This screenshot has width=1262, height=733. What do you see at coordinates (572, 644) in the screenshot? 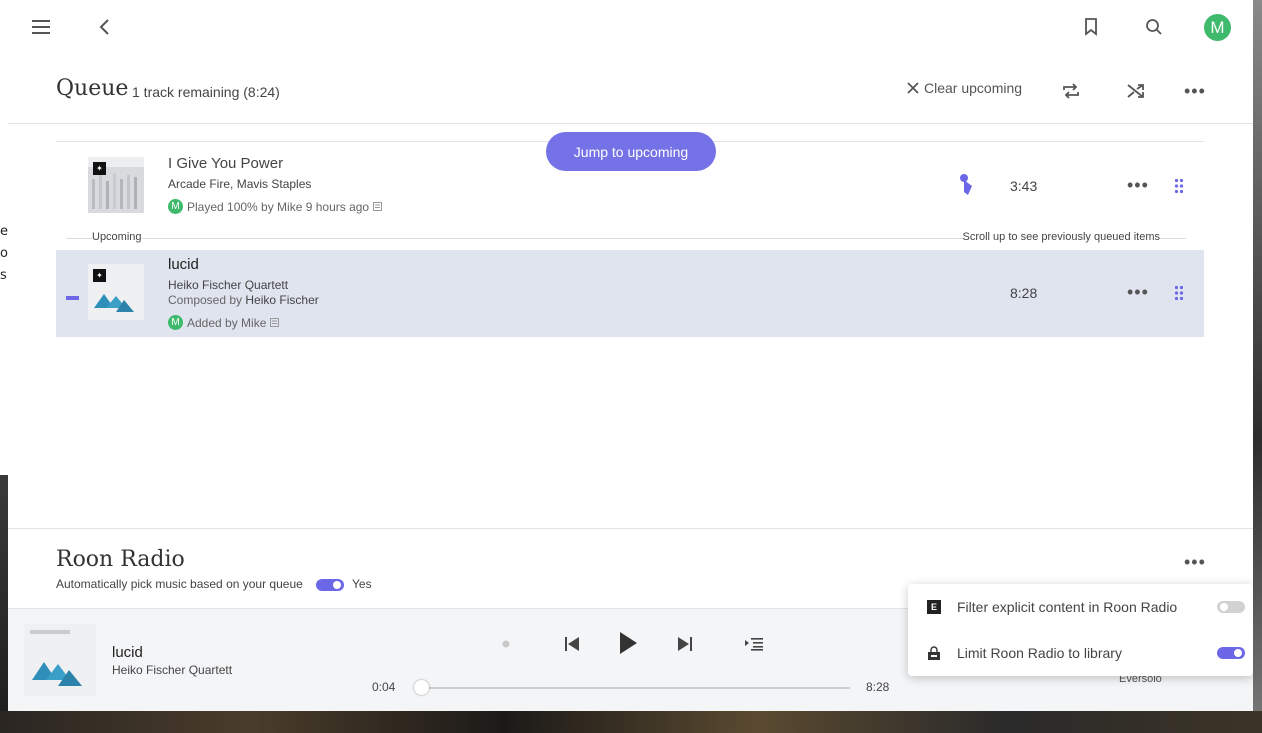
I see `previous-track-icon` at bounding box center [572, 644].